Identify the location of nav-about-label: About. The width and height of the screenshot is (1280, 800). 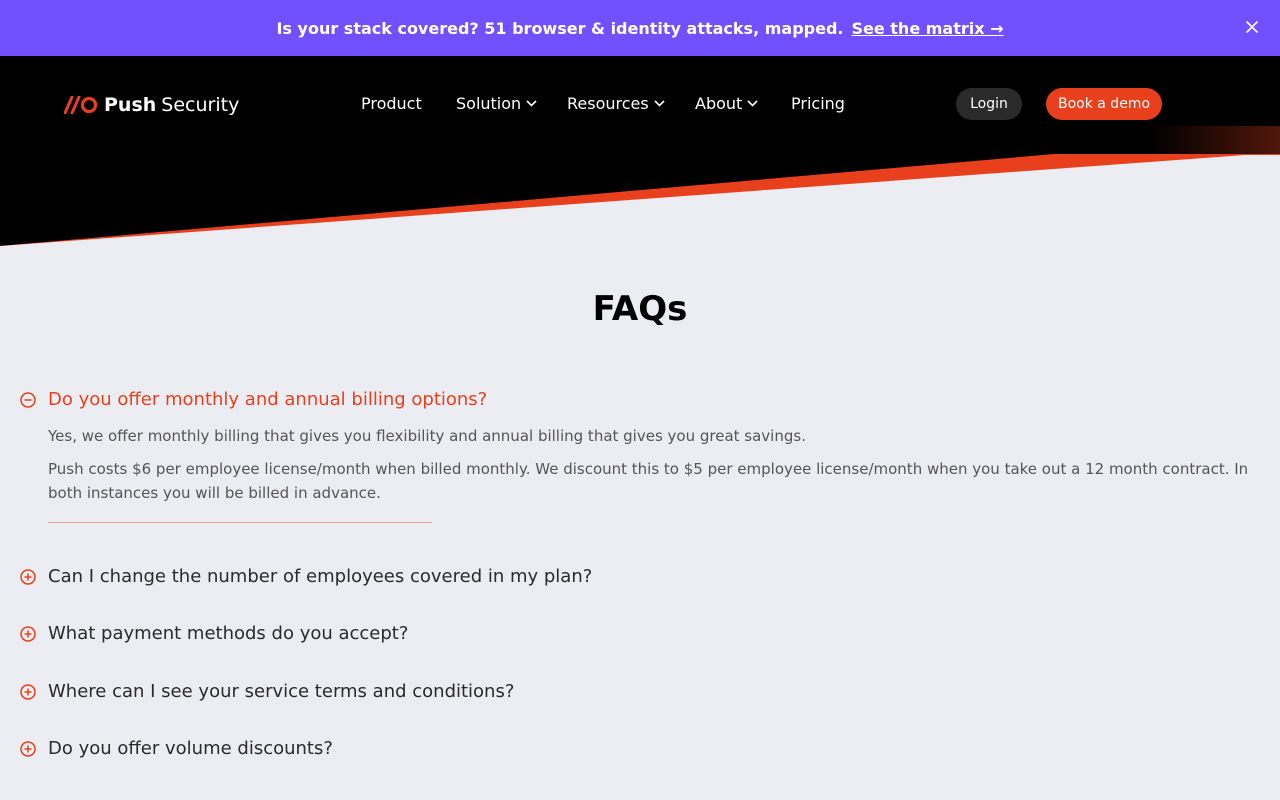
(719, 103).